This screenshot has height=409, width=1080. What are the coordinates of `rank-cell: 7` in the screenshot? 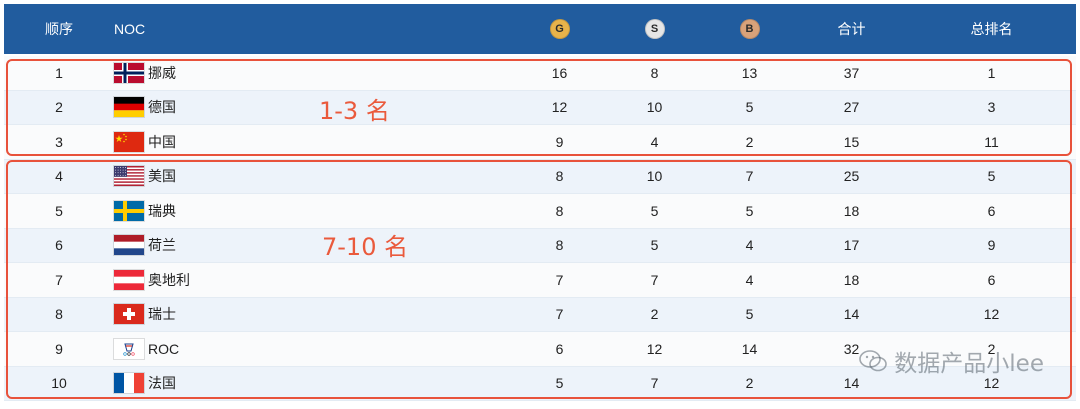 It's located at (59, 279).